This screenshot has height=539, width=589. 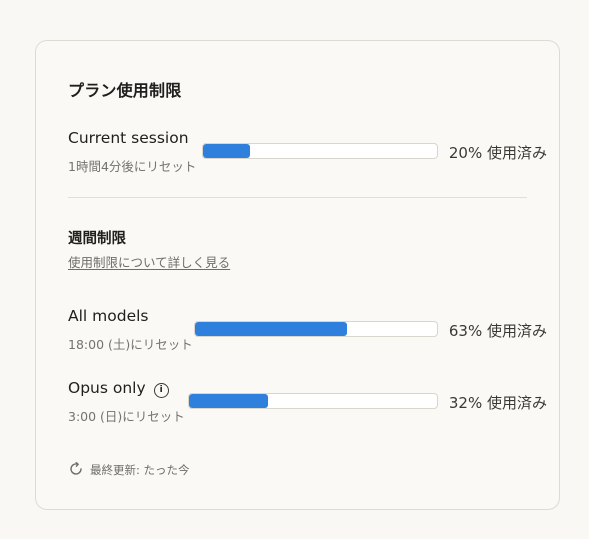 I want to click on all-models-row: All models 18:00 (土)にリセット 63% 使用済み, so click(x=307, y=330).